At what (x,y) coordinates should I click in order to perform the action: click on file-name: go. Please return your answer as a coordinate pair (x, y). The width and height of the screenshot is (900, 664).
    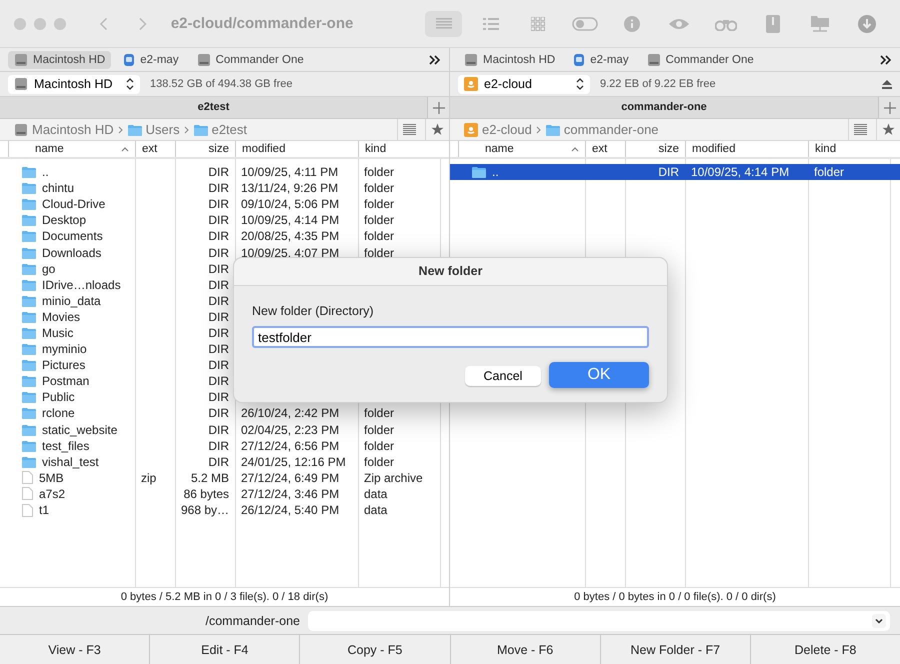
    Looking at the image, I should click on (49, 269).